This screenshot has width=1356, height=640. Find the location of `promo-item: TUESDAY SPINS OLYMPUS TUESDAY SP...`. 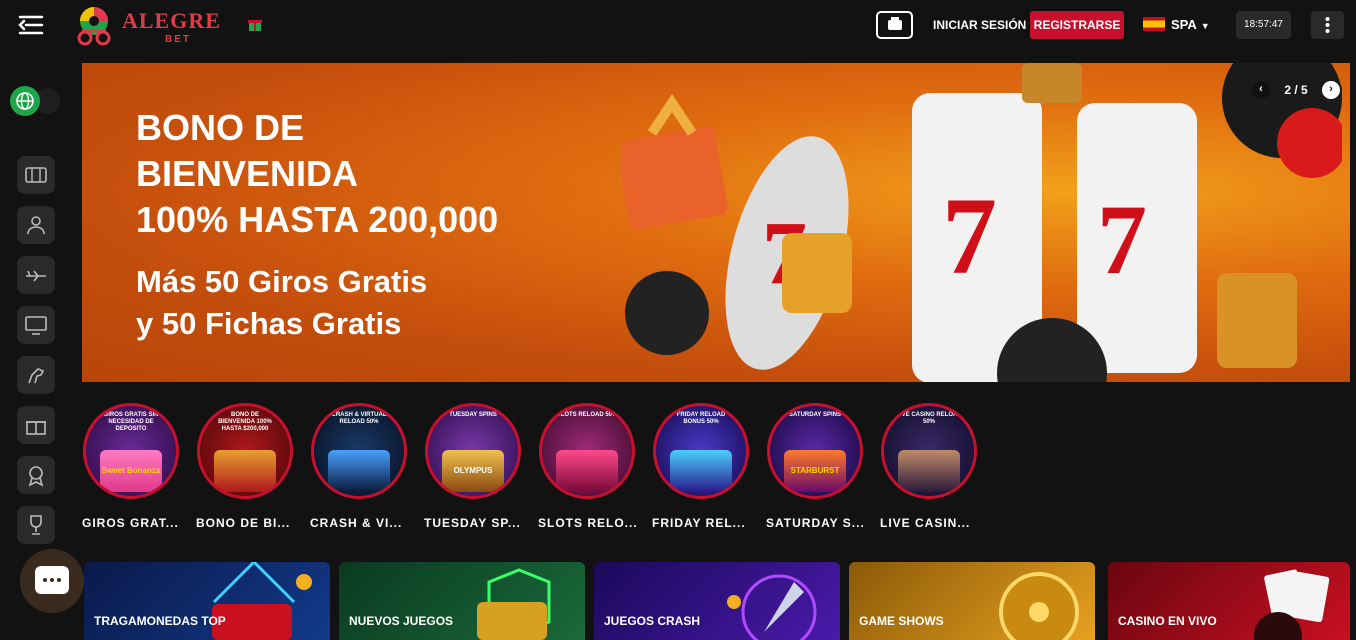

promo-item: TUESDAY SPINS OLYMPUS TUESDAY SP... is located at coordinates (473, 466).